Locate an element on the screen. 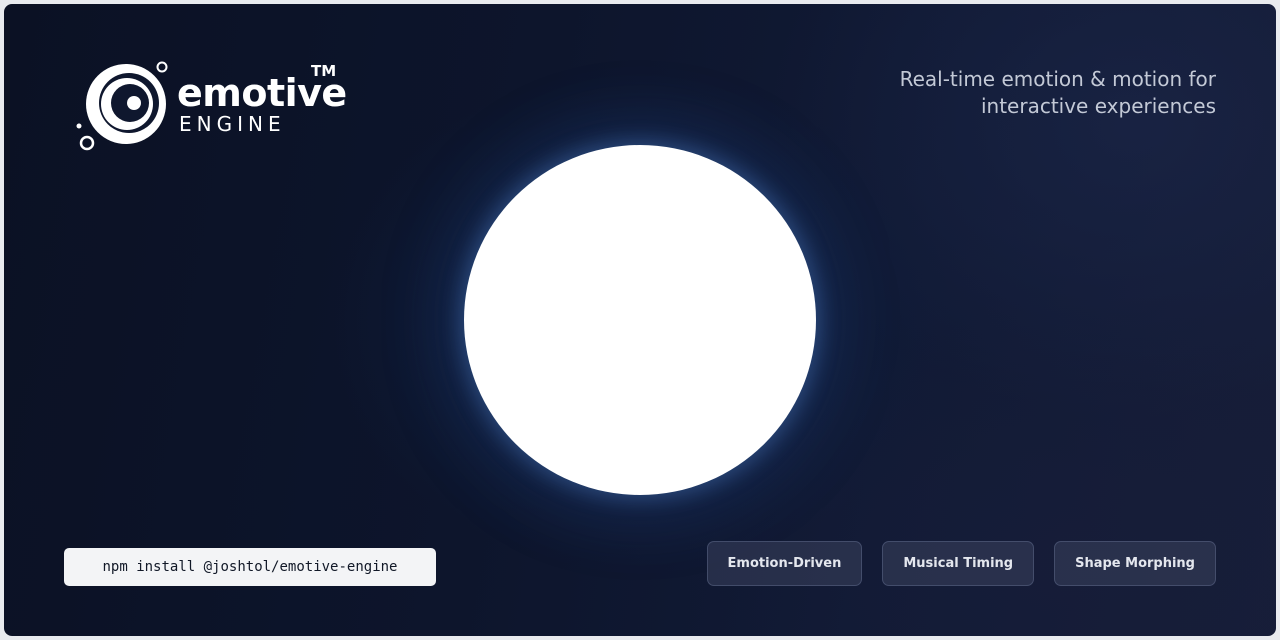 This screenshot has height=640, width=1280. npm-install-command: npm install @joshtol/emotive-engine is located at coordinates (250, 567).